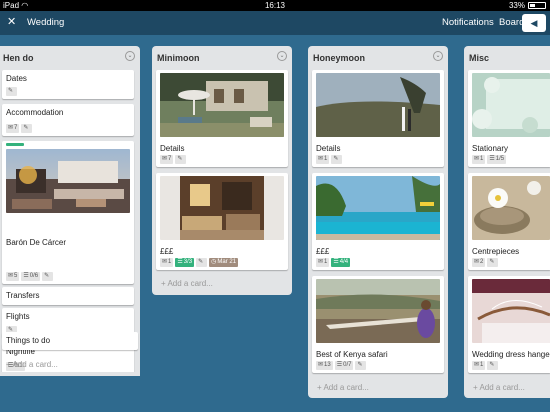  Describe the element at coordinates (511, 354) in the screenshot. I see `card-title: Wedding dress hanger` at that location.